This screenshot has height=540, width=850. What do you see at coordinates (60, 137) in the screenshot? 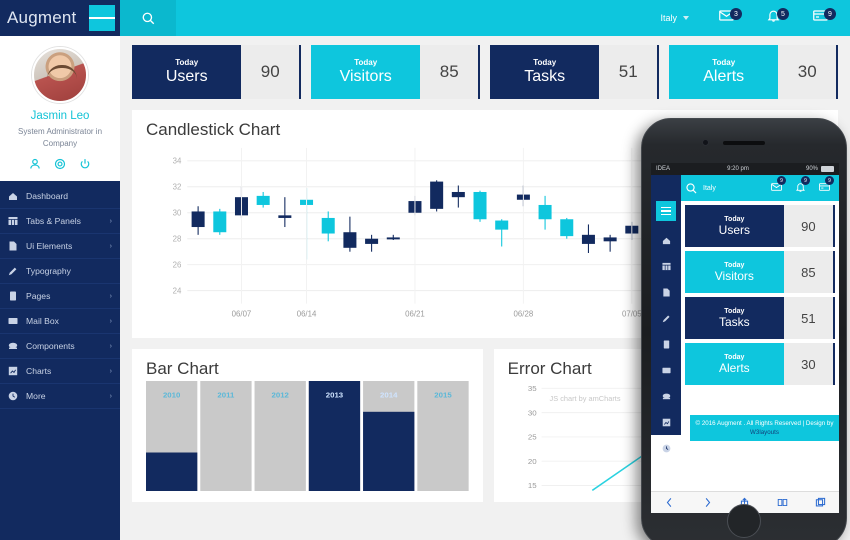
I see `profile-role: System Administrator in Company` at bounding box center [60, 137].